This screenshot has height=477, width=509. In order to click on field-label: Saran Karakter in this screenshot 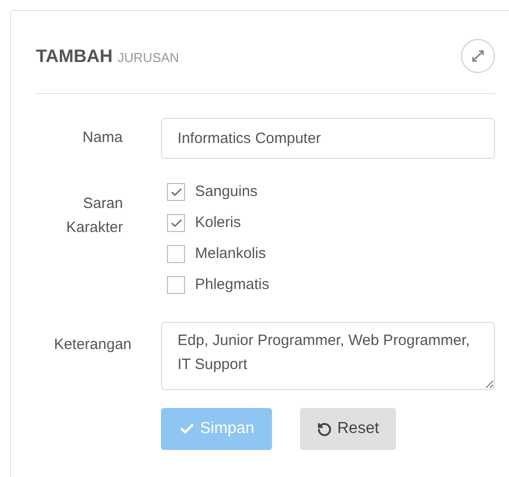, I will do `click(94, 216)`.